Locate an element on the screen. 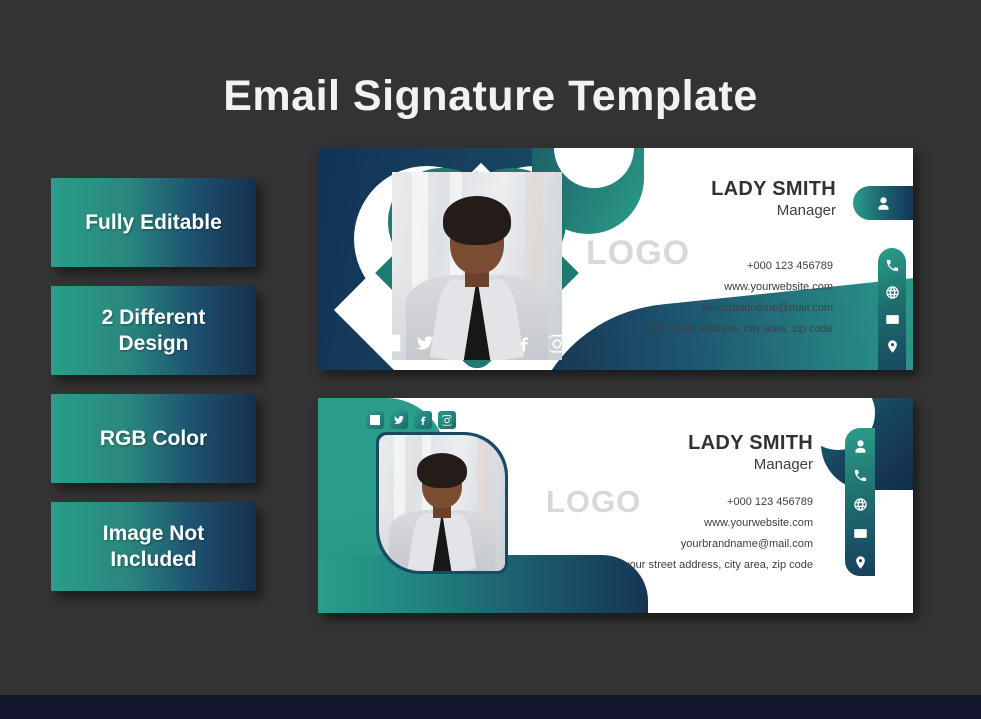  feature-label: Image Not Included is located at coordinates (153, 546).